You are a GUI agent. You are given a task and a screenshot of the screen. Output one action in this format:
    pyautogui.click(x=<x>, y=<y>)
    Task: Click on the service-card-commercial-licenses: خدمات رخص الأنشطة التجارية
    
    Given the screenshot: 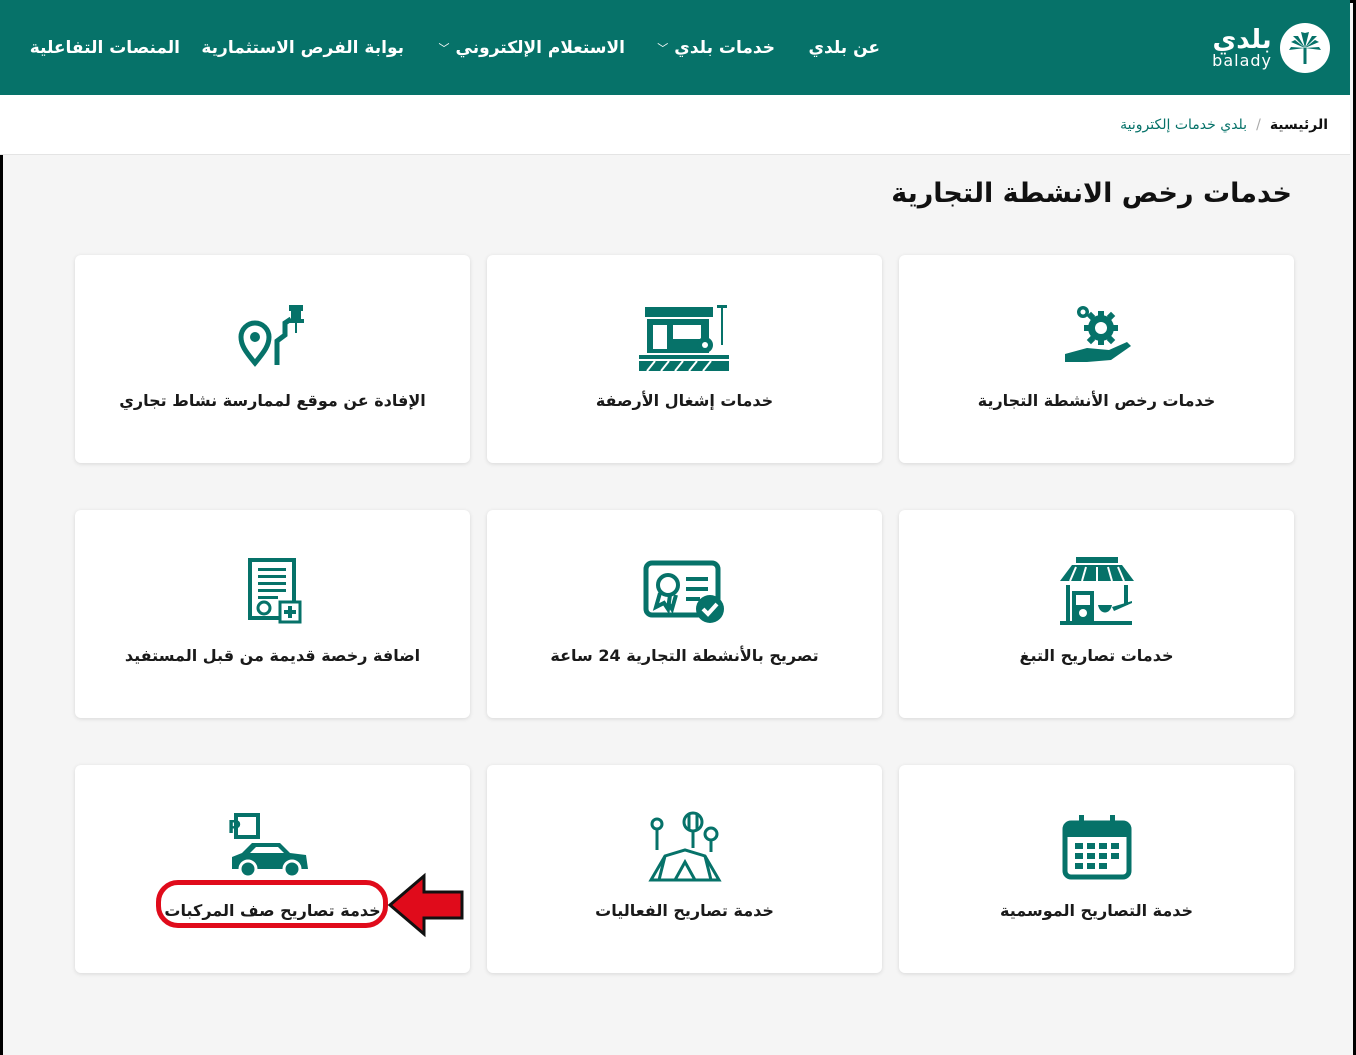 What is the action you would take?
    pyautogui.click(x=1096, y=359)
    